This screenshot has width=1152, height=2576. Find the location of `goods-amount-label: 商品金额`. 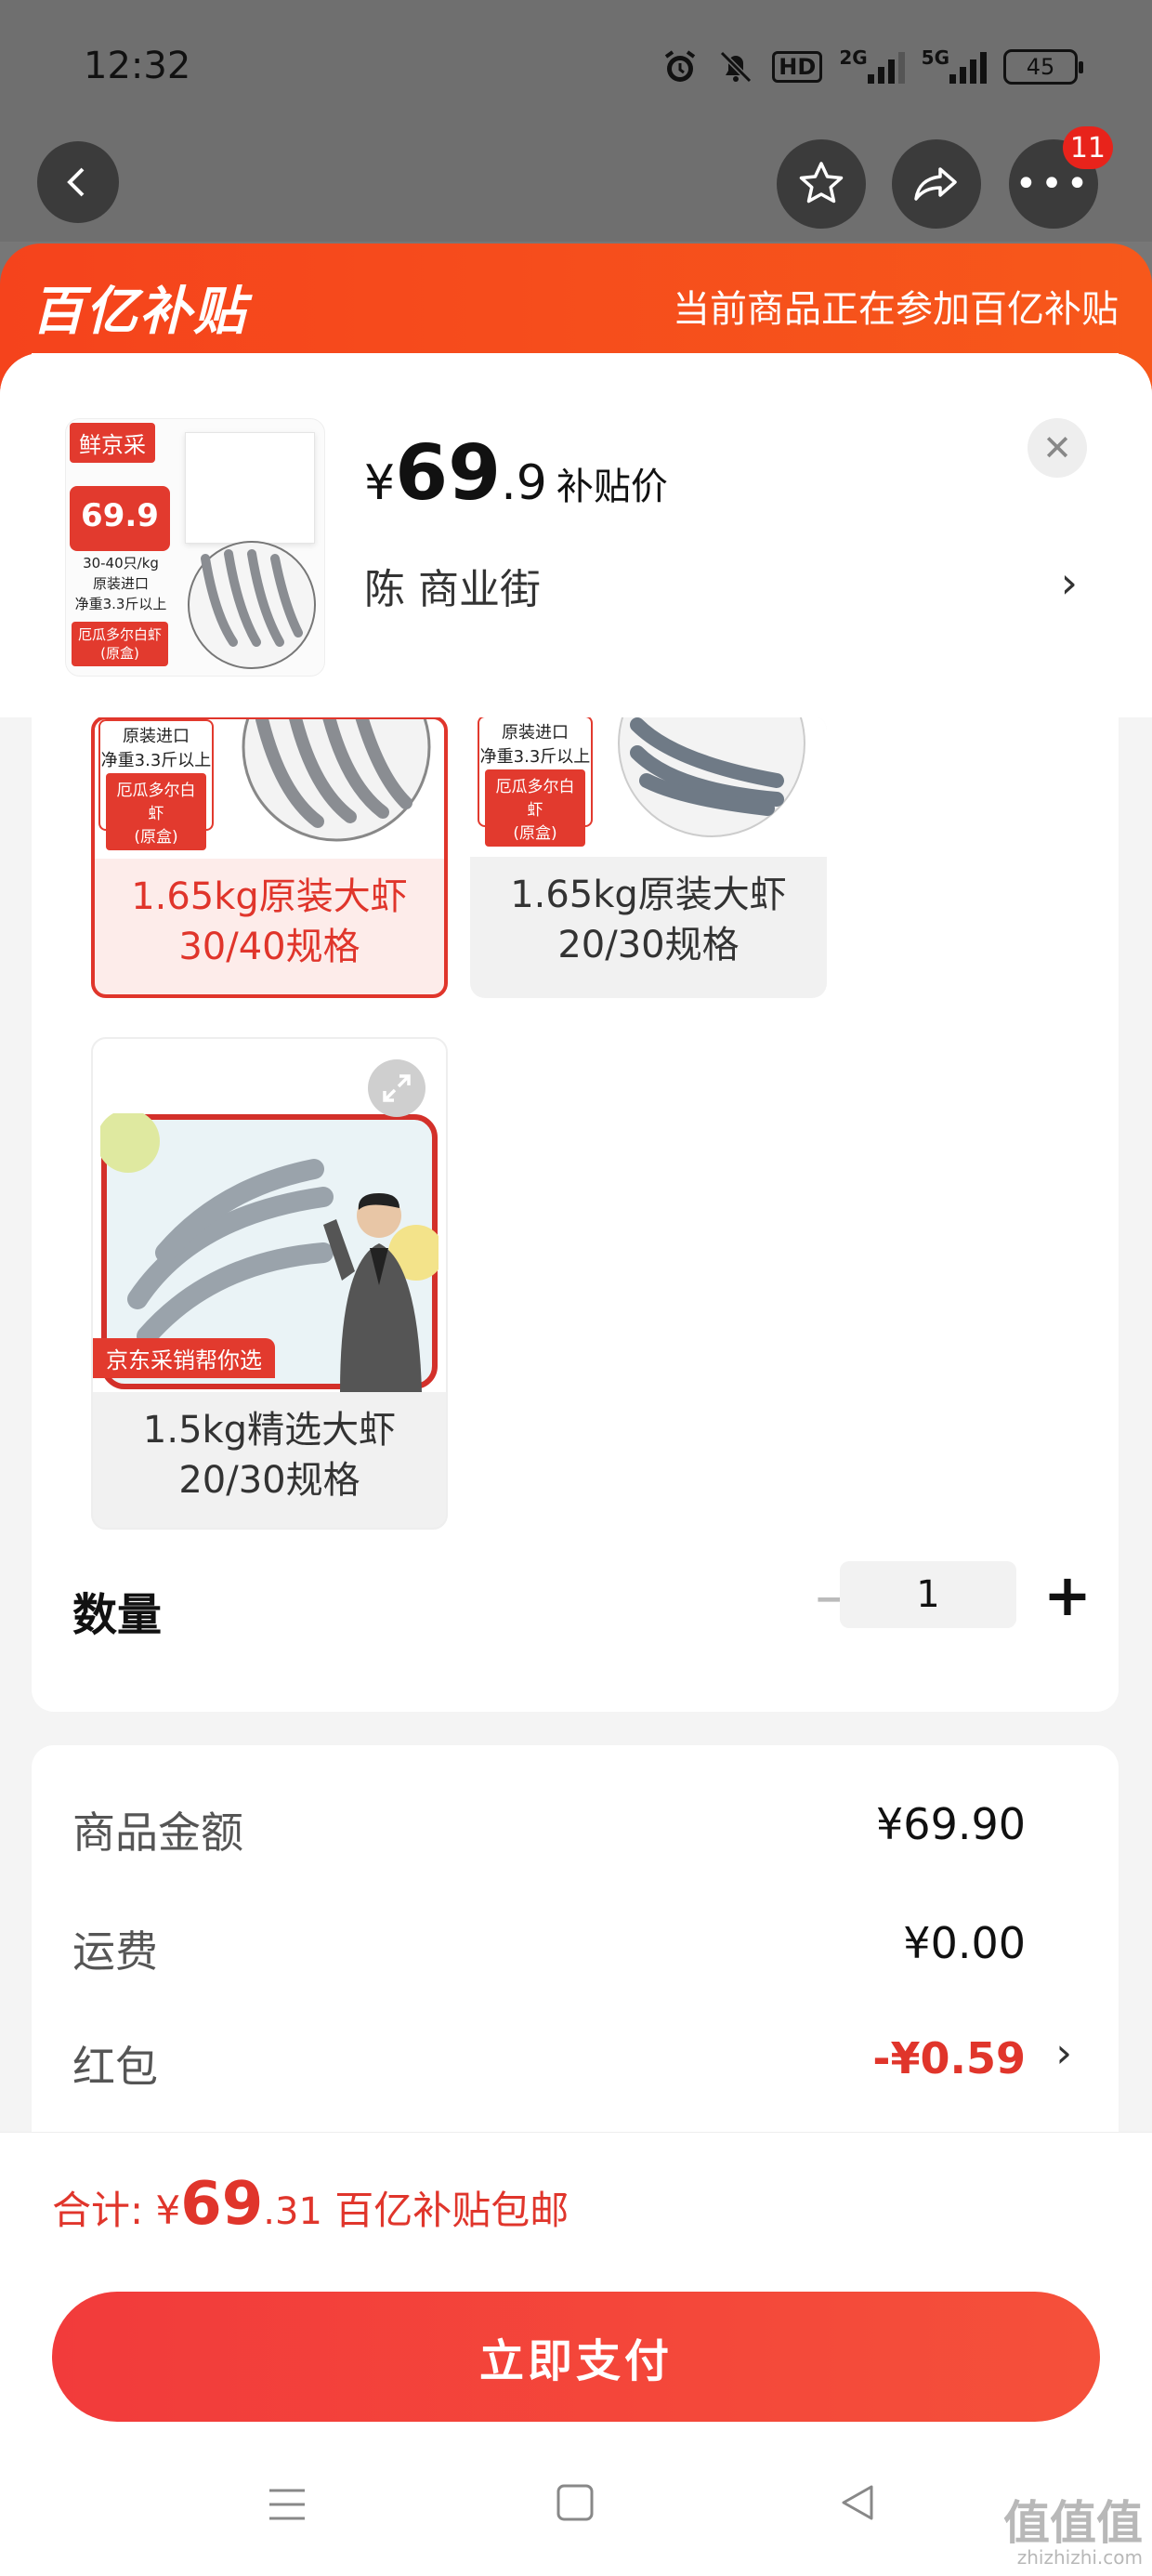

goods-amount-label: 商品金额 is located at coordinates (157, 1832).